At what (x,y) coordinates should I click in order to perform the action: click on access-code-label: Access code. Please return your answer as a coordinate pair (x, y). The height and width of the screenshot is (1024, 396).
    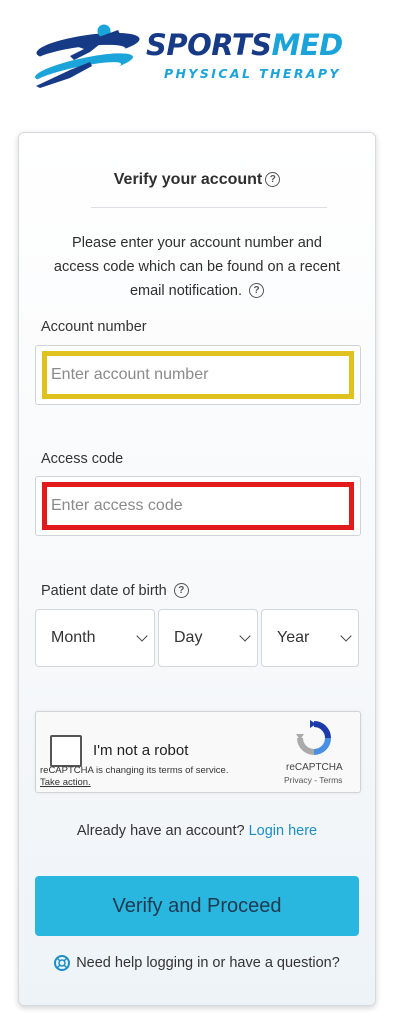
    Looking at the image, I should click on (82, 459).